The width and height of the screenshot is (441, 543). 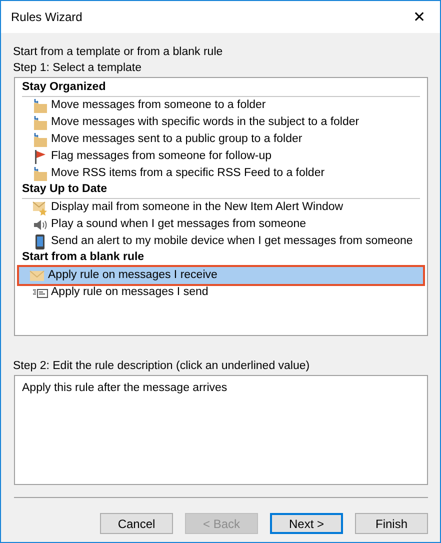 I want to click on intro-text: Start from a template or from a blank rule, so click(x=118, y=52).